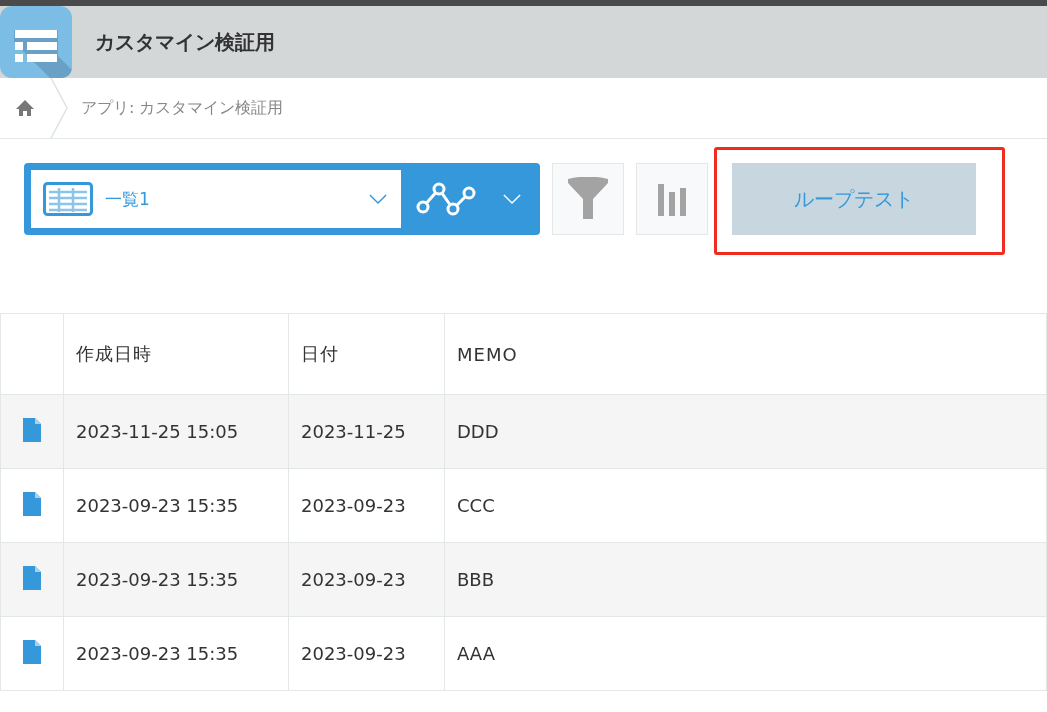  I want to click on filter-icon, so click(588, 199).